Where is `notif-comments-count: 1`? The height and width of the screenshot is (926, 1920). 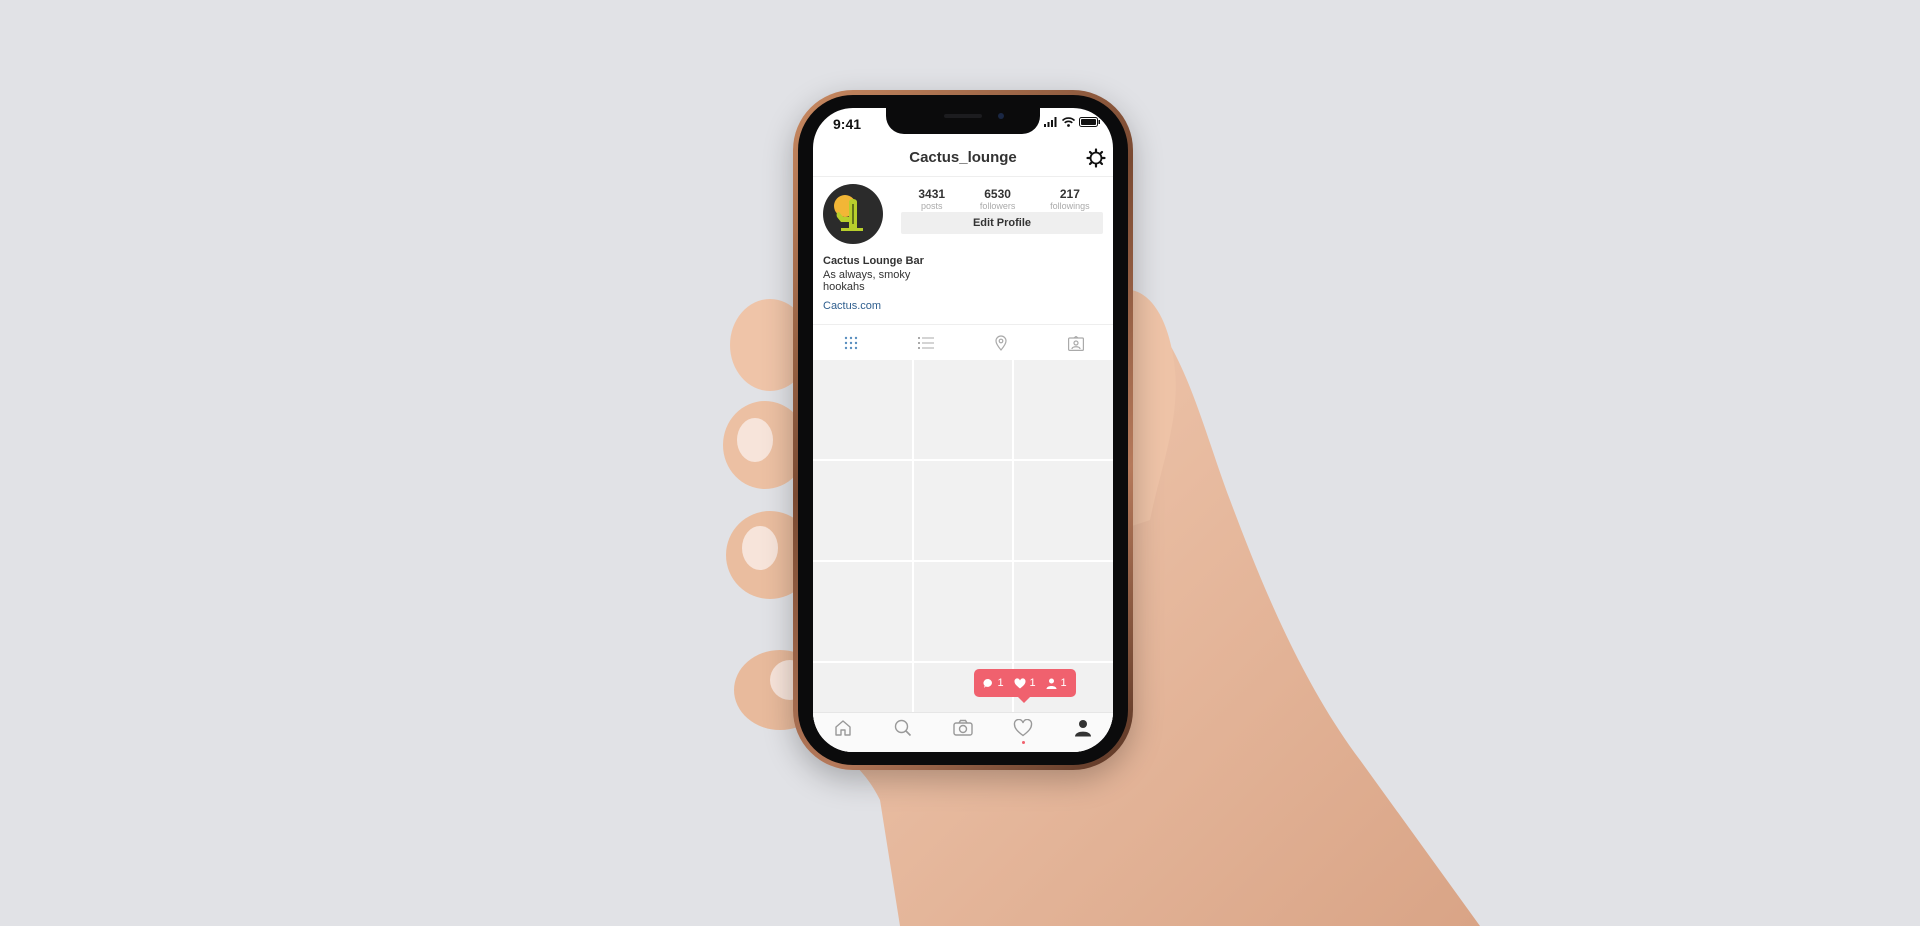
notif-comments-count: 1 is located at coordinates (1000, 683).